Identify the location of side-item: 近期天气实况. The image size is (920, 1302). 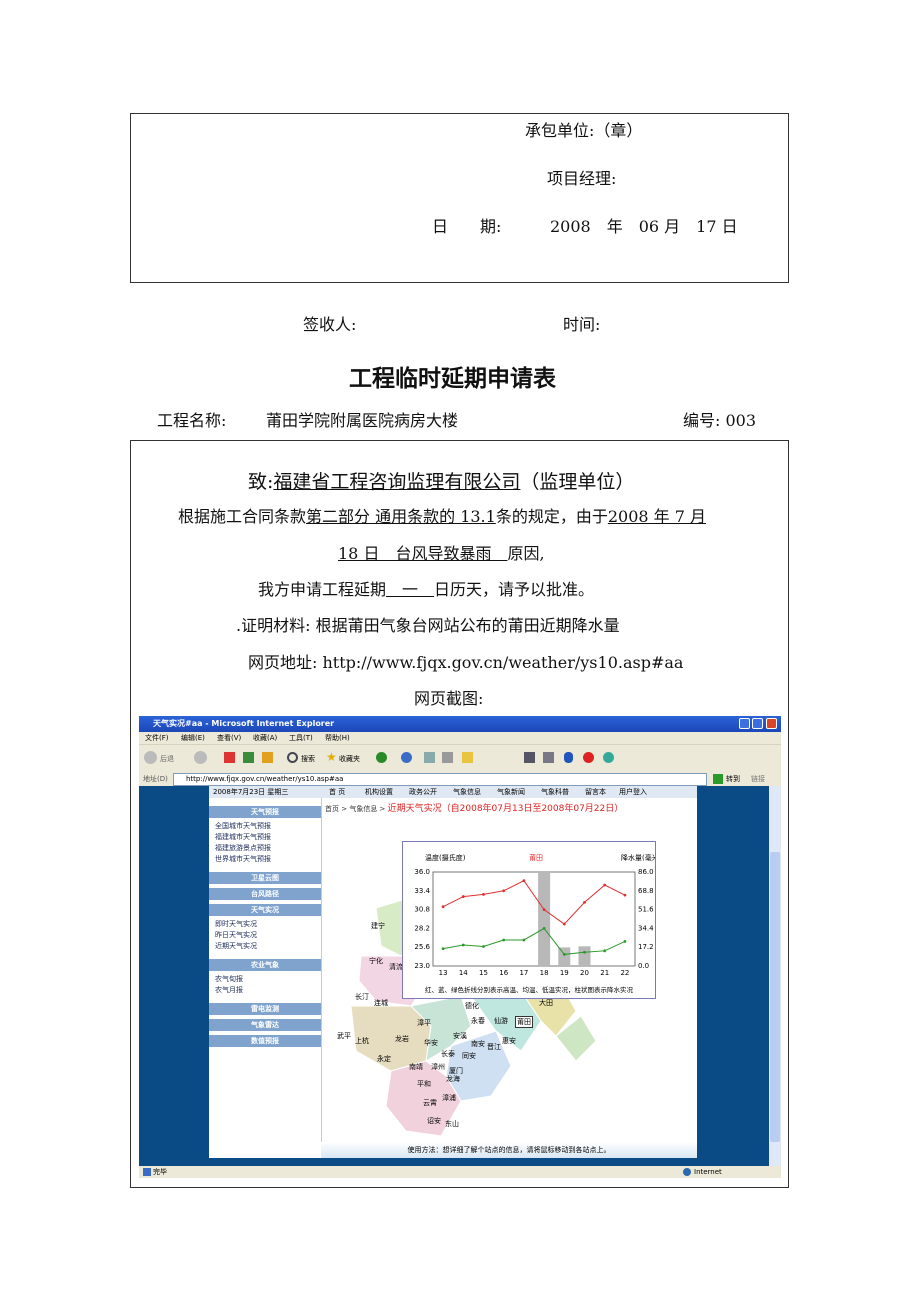
(236, 946).